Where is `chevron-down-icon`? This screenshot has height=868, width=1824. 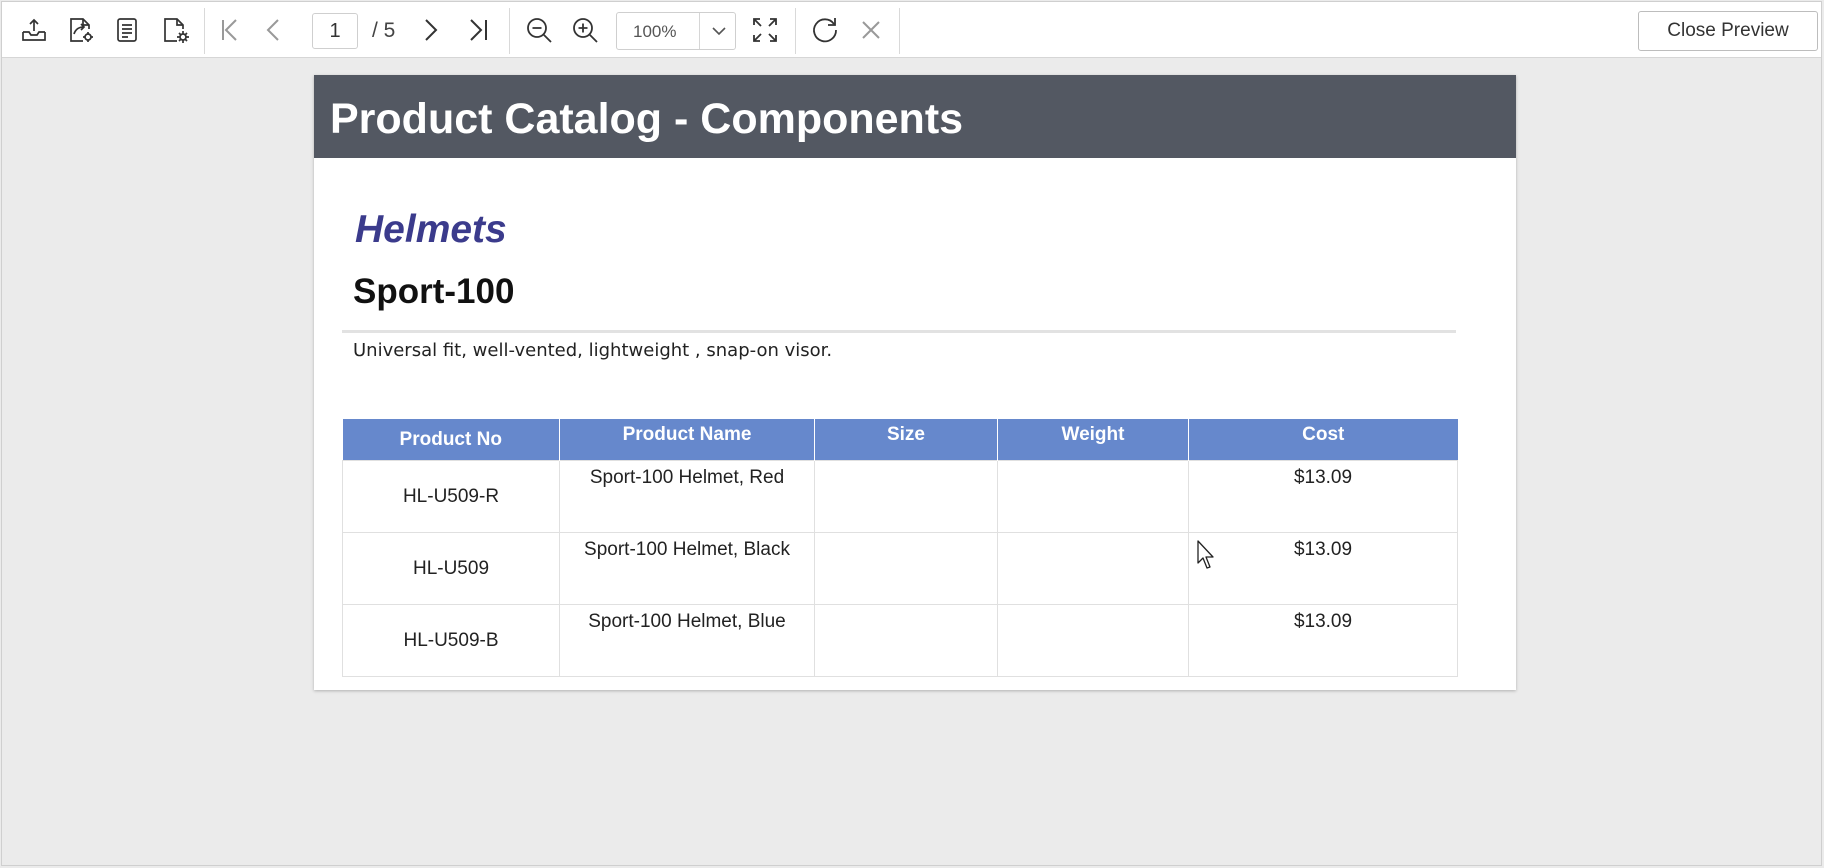 chevron-down-icon is located at coordinates (719, 31).